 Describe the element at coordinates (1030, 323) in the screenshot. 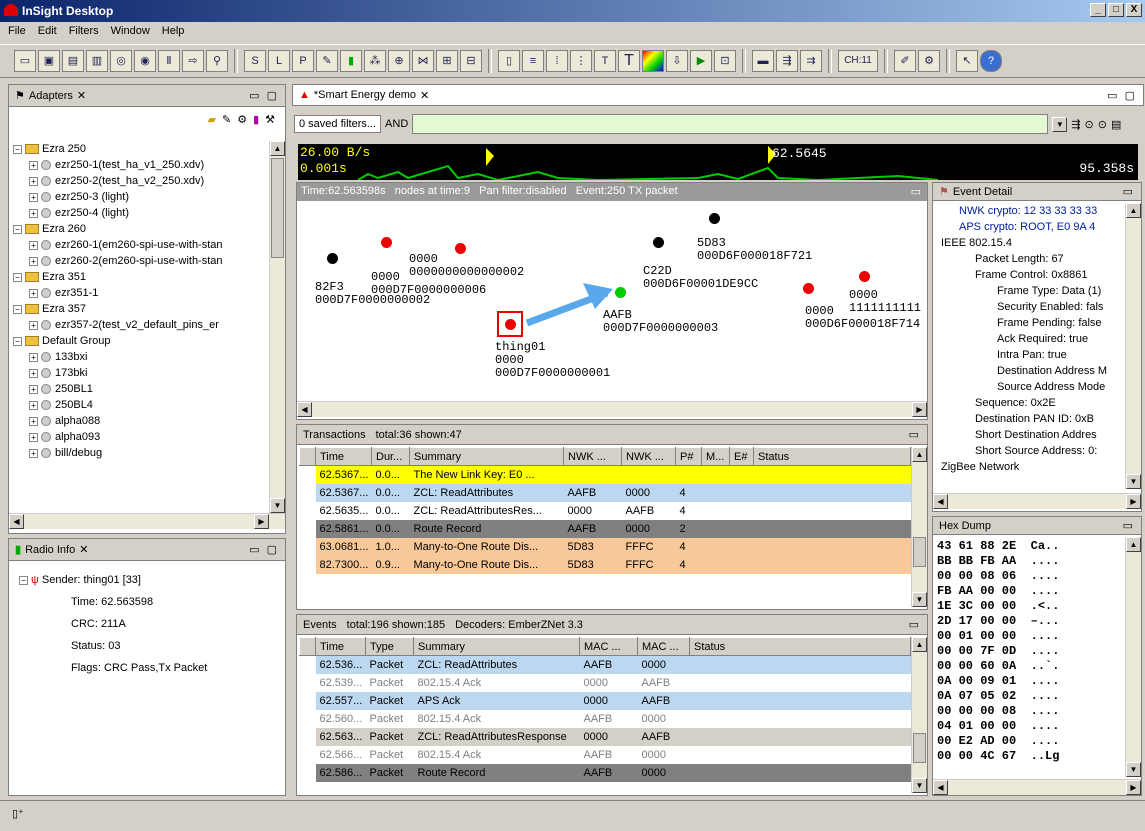

I see `detail-row: Frame Pending: false` at that location.